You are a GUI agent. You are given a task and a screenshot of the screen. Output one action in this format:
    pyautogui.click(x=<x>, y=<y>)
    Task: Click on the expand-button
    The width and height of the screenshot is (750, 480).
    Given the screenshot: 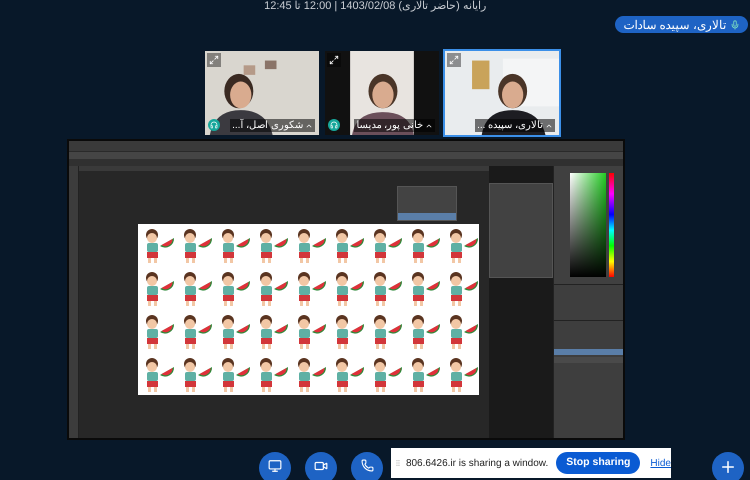 What is the action you would take?
    pyautogui.click(x=334, y=60)
    